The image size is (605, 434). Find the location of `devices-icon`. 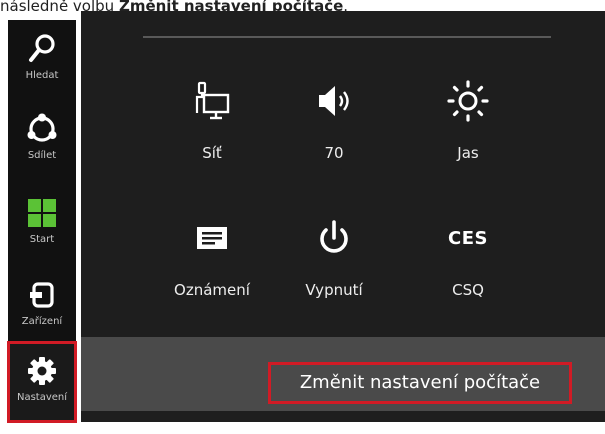

devices-icon is located at coordinates (42, 295).